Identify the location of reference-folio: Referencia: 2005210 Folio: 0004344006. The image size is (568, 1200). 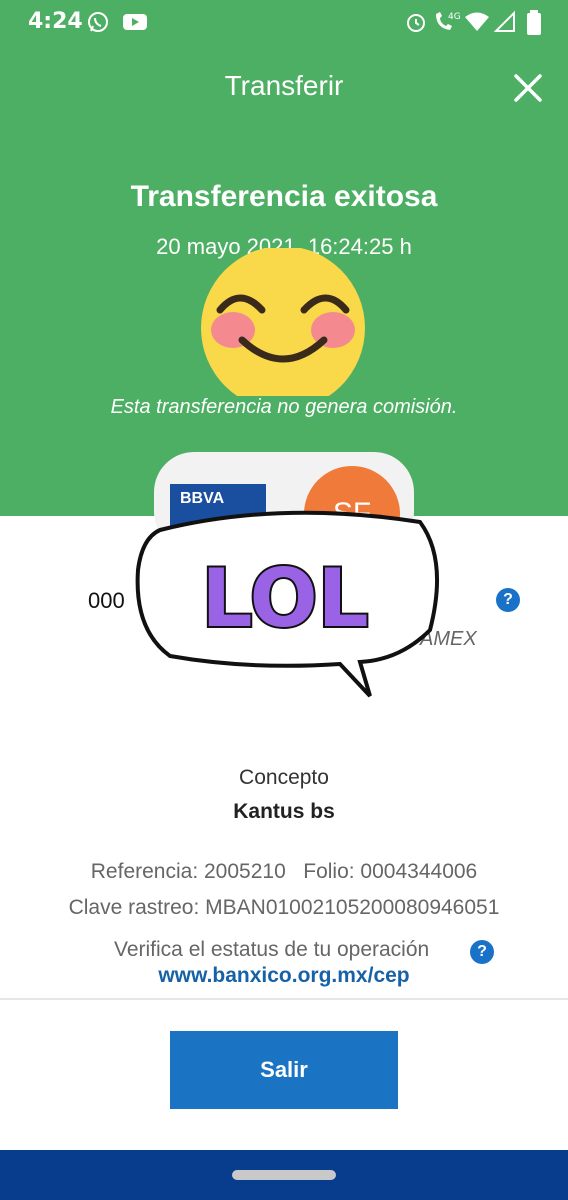
(284, 871).